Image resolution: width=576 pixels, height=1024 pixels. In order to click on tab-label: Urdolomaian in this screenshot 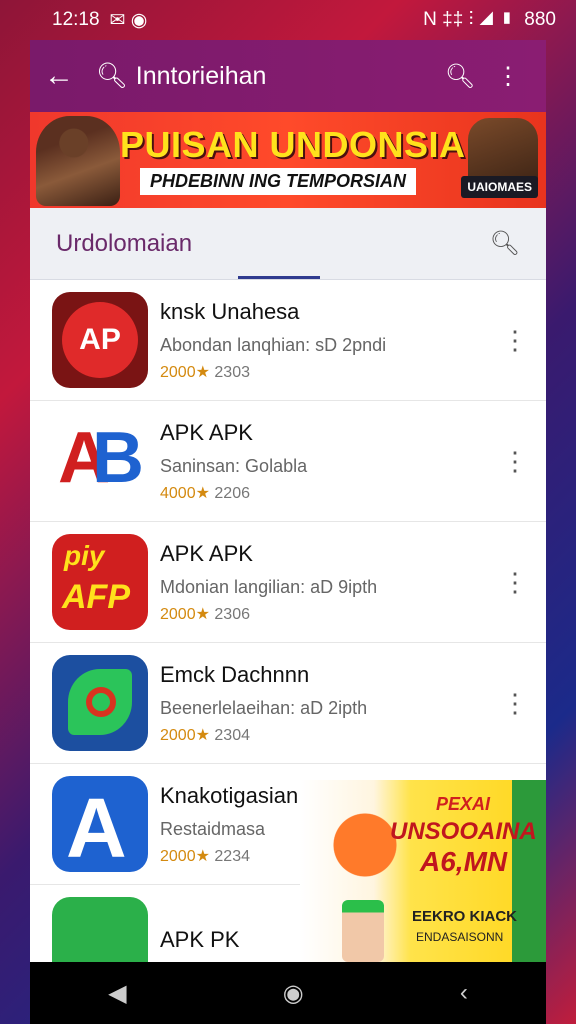, I will do `click(273, 244)`.